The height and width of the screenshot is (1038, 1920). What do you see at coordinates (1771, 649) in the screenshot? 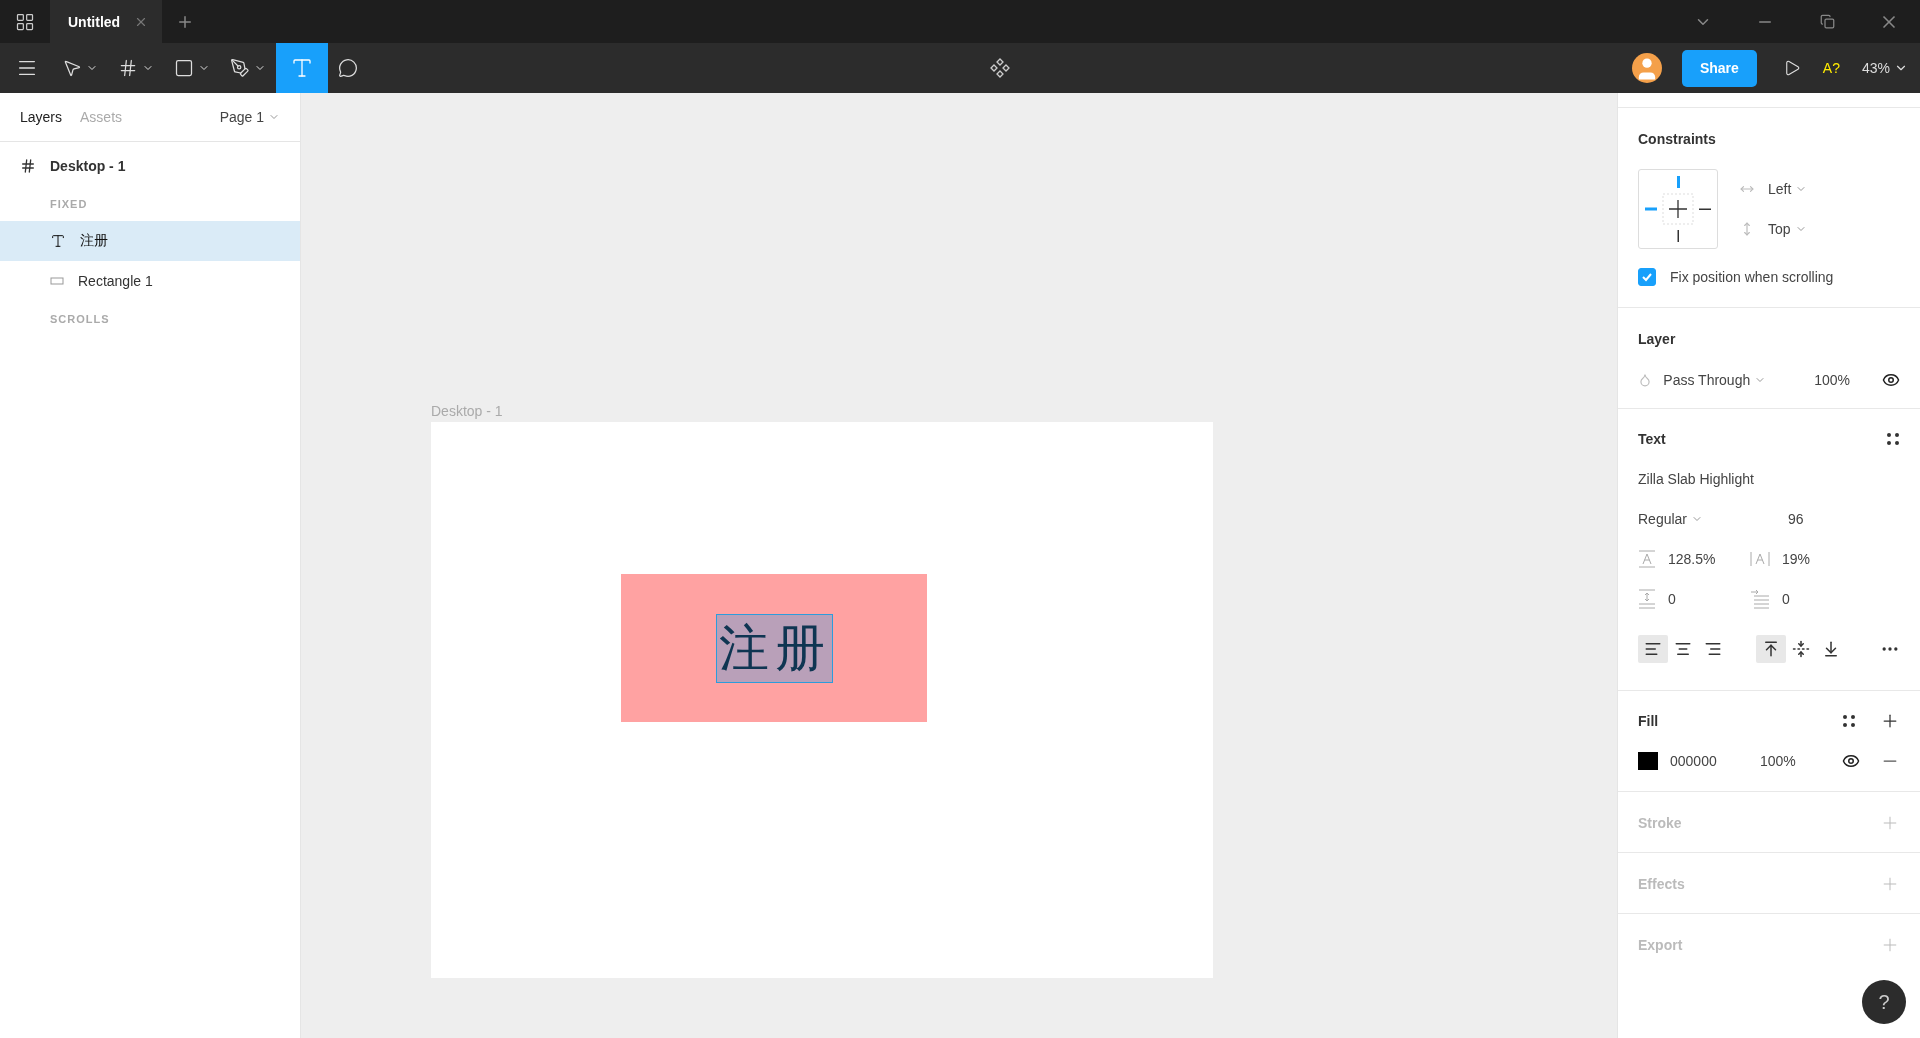
I see `align-top-icon` at bounding box center [1771, 649].